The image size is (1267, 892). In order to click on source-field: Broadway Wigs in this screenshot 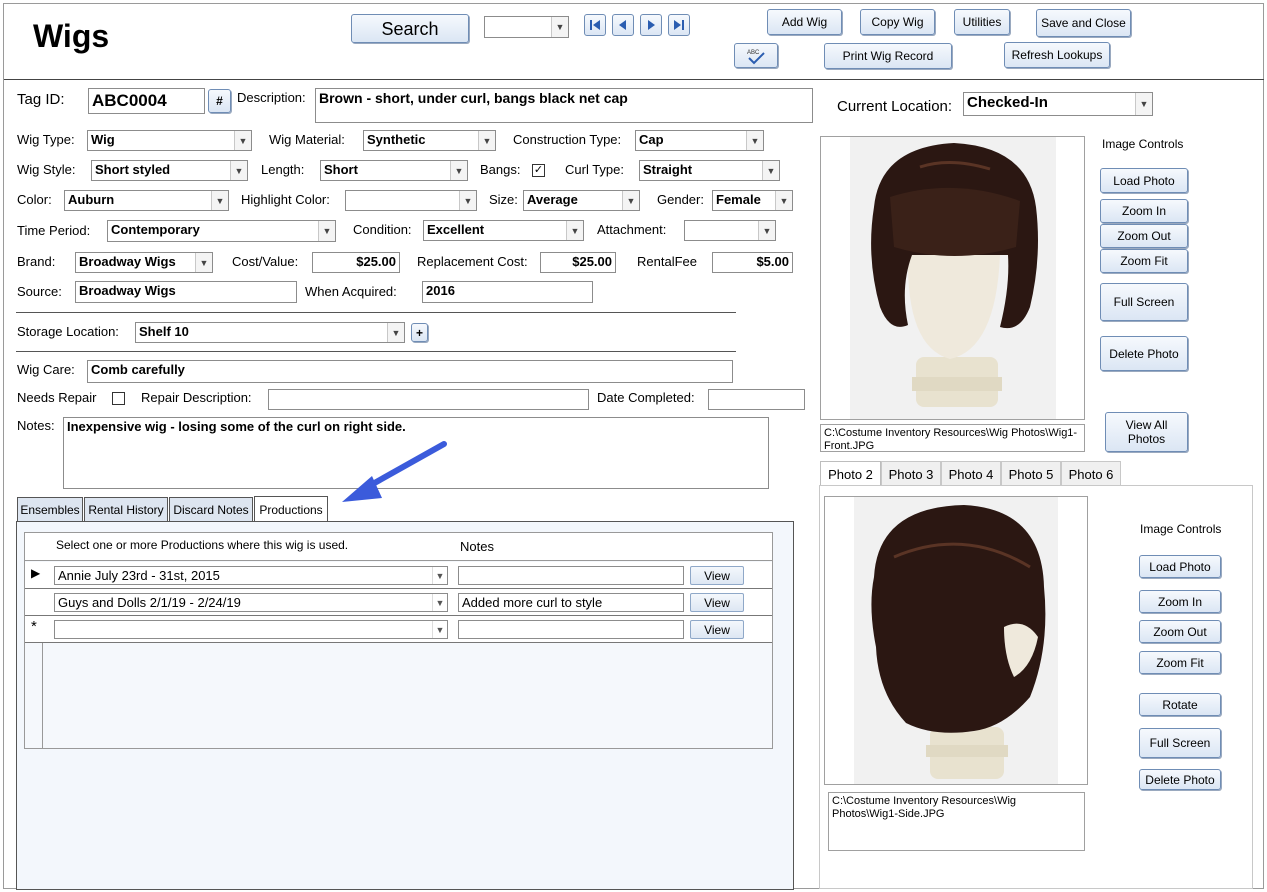, I will do `click(186, 292)`.